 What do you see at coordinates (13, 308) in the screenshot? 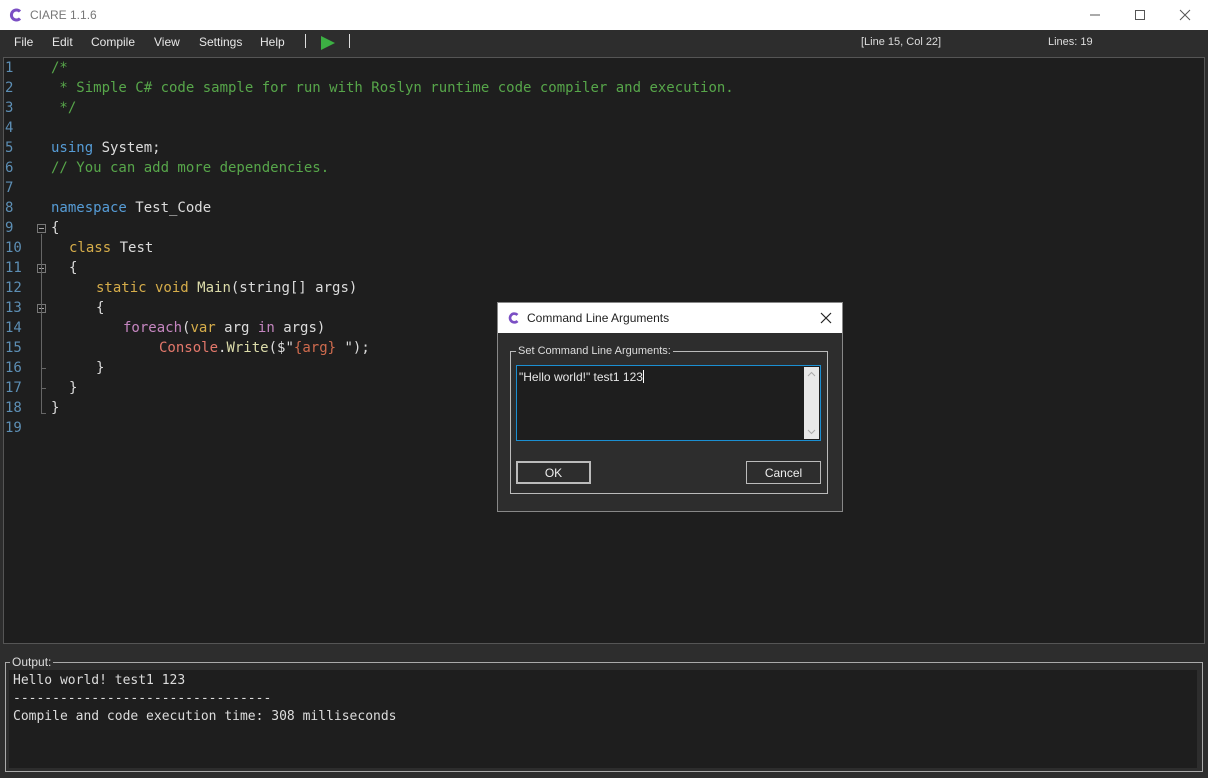
I see `line-number: 13` at bounding box center [13, 308].